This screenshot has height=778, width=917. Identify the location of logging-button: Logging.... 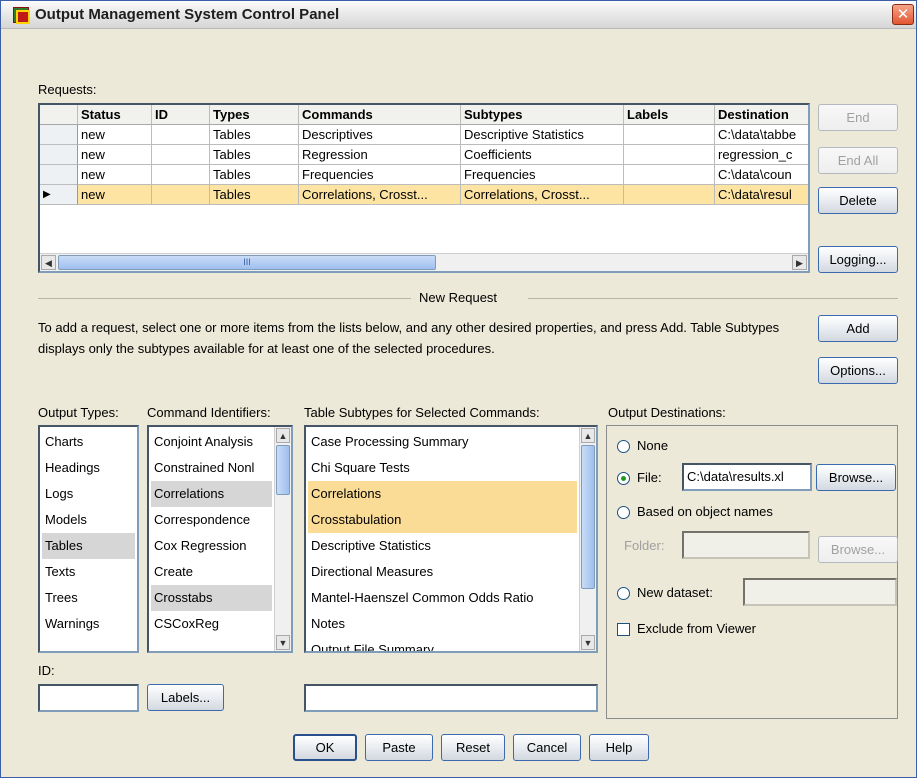
(858, 259).